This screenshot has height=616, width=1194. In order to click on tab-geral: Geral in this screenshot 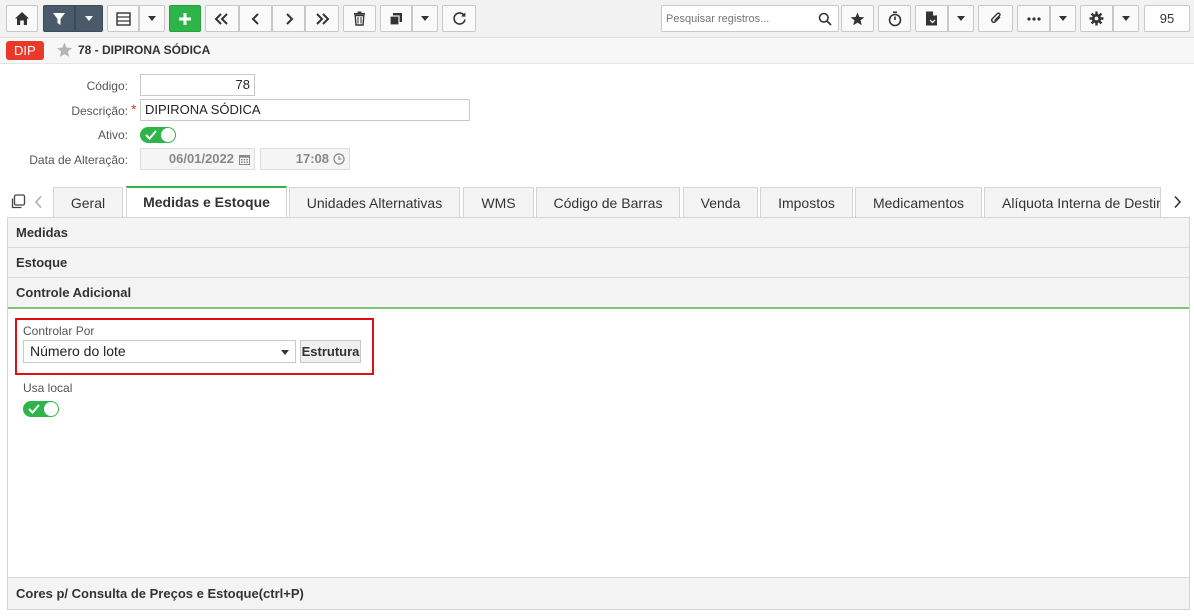, I will do `click(88, 202)`.